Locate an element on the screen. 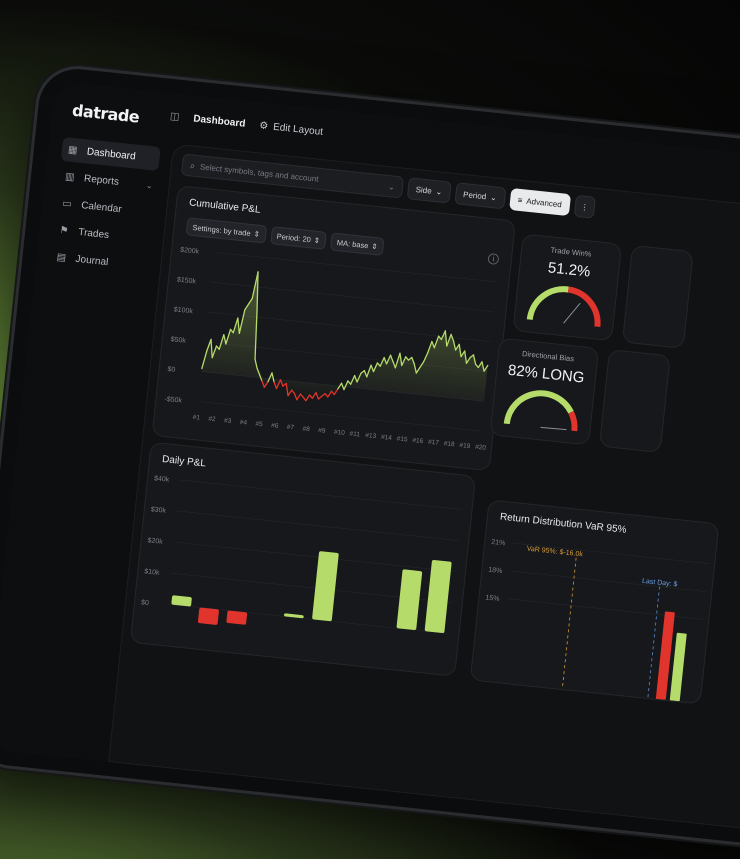 The width and height of the screenshot is (740, 859). daily-pnl-chart: $40k $30k $20k $10k $0 is located at coordinates (301, 554).